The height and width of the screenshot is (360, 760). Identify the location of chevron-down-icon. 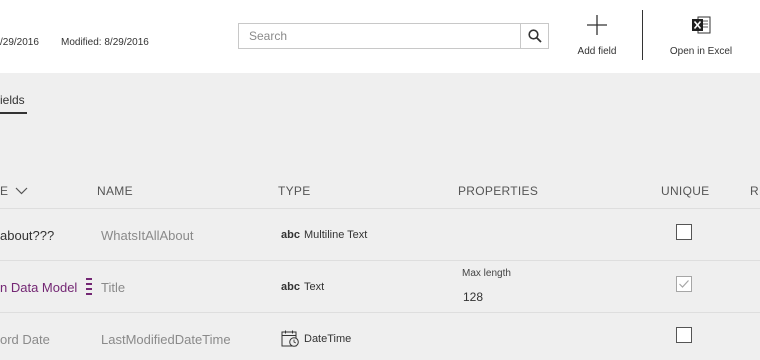
(21, 191).